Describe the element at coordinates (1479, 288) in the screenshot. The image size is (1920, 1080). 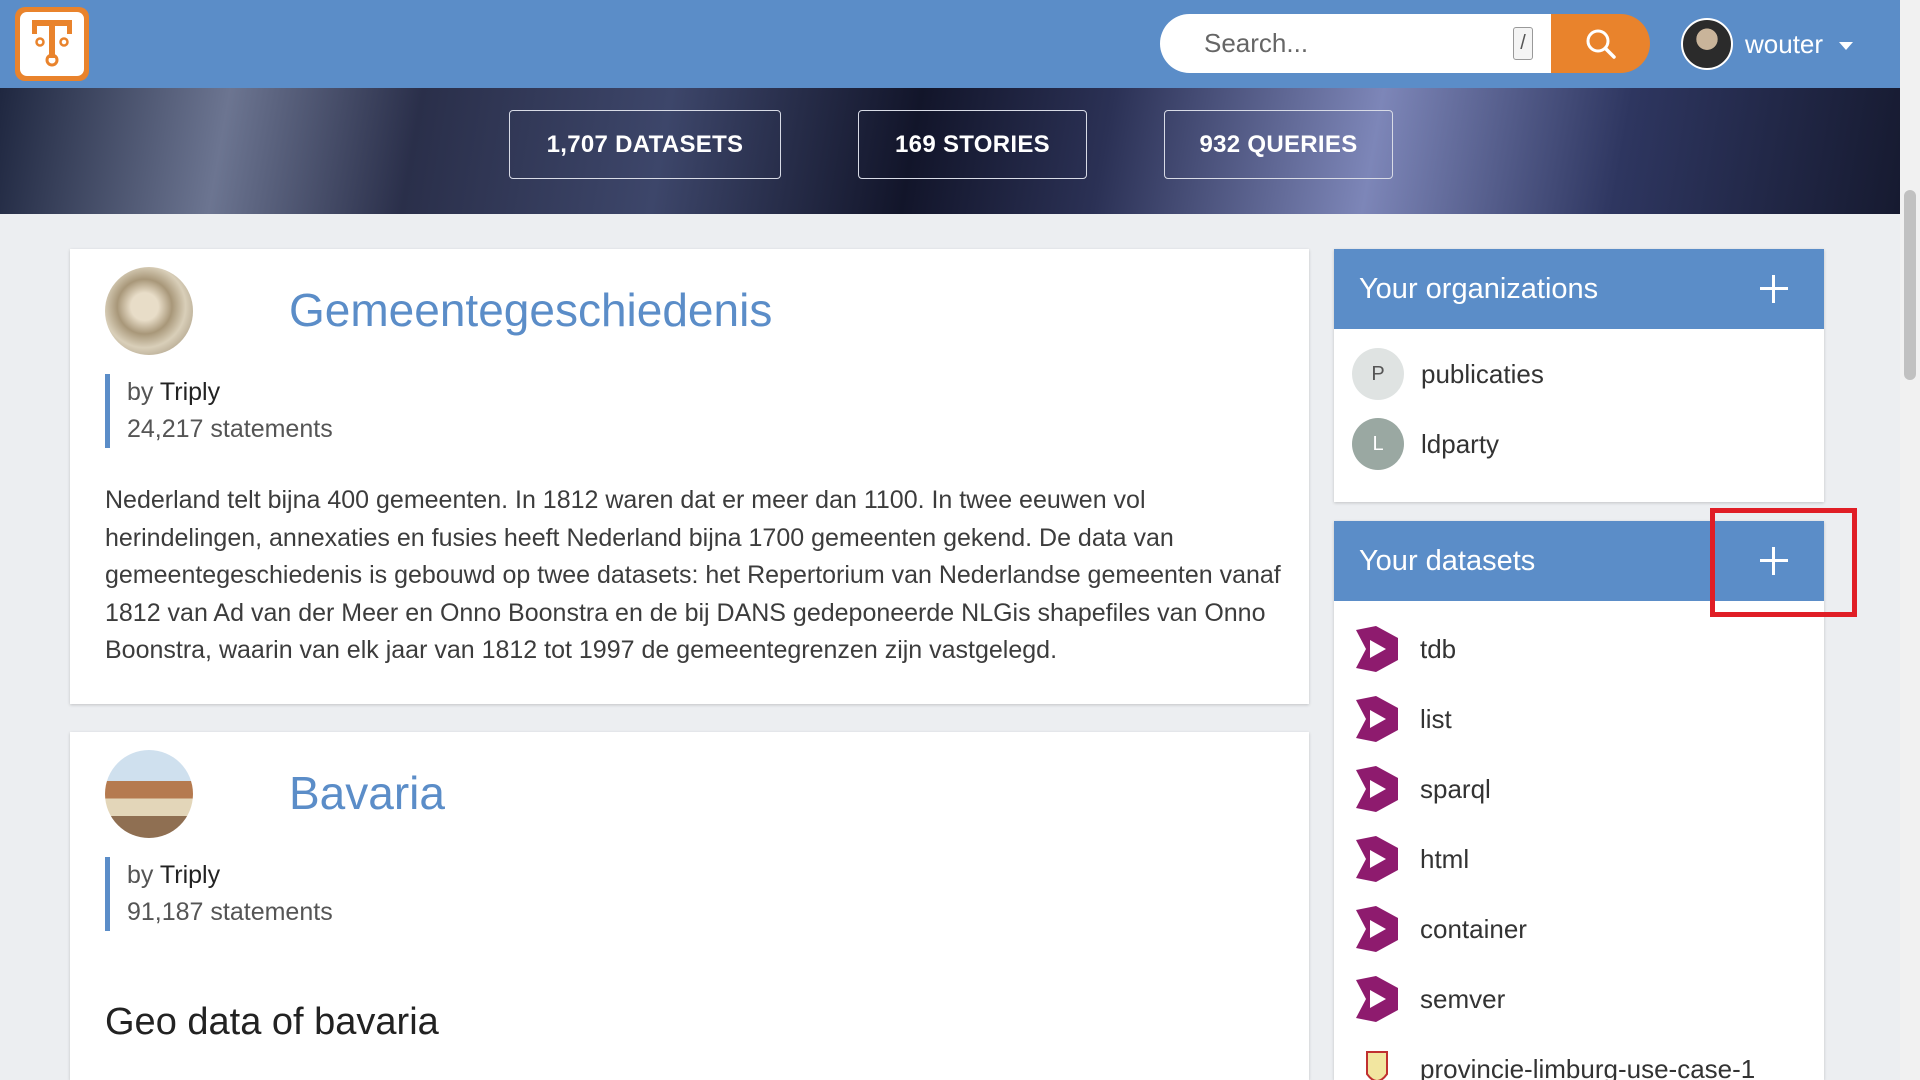
I see `organizations-title: Your organizations` at that location.